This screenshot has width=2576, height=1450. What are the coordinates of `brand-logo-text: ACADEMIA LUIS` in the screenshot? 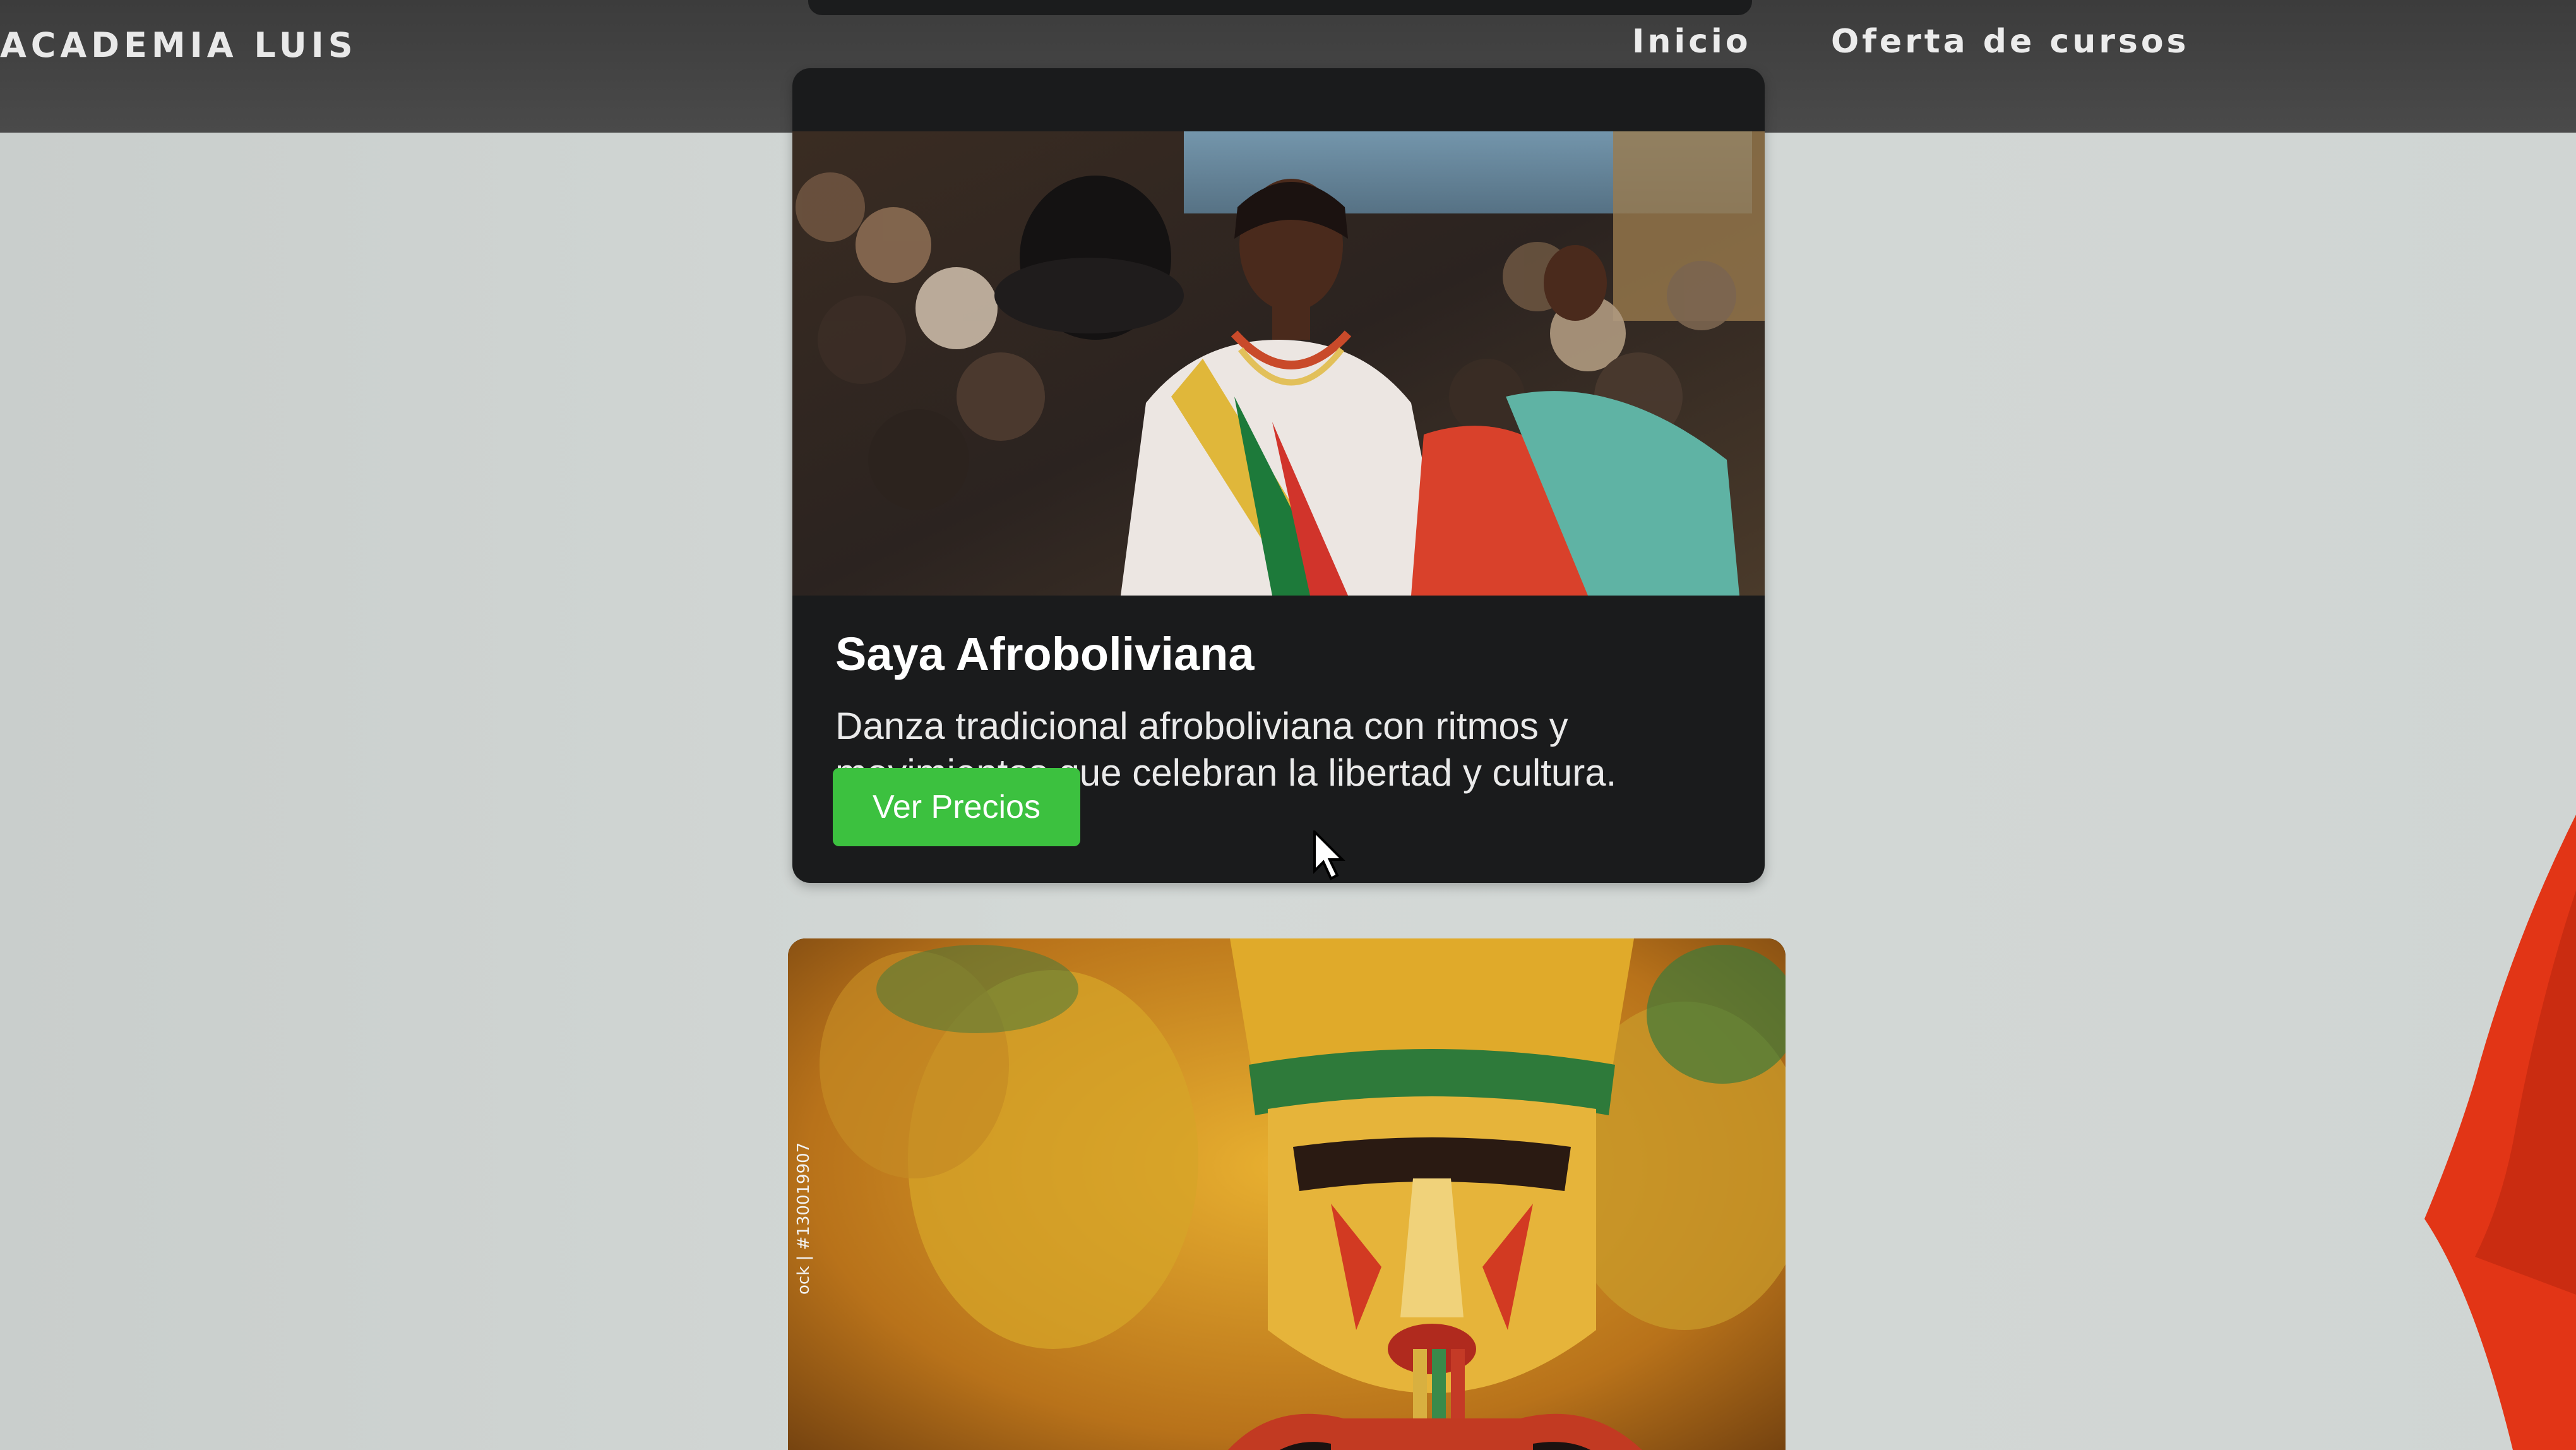 It's located at (178, 45).